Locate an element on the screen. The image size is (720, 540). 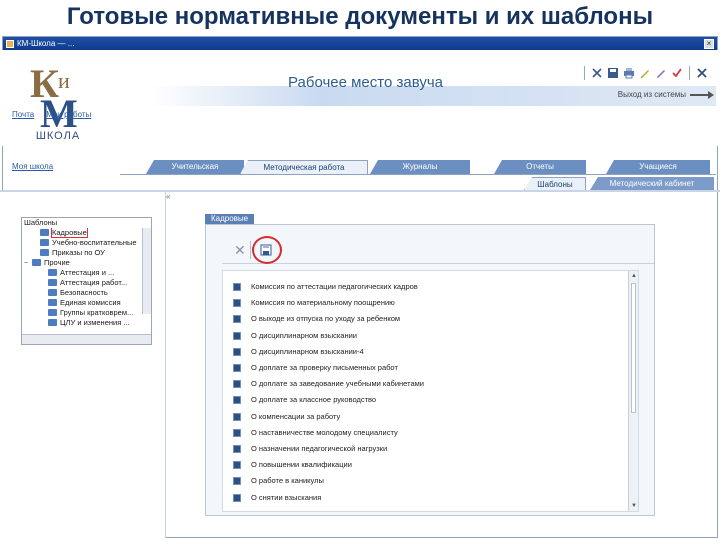
close-icon is located at coordinates (702, 73).